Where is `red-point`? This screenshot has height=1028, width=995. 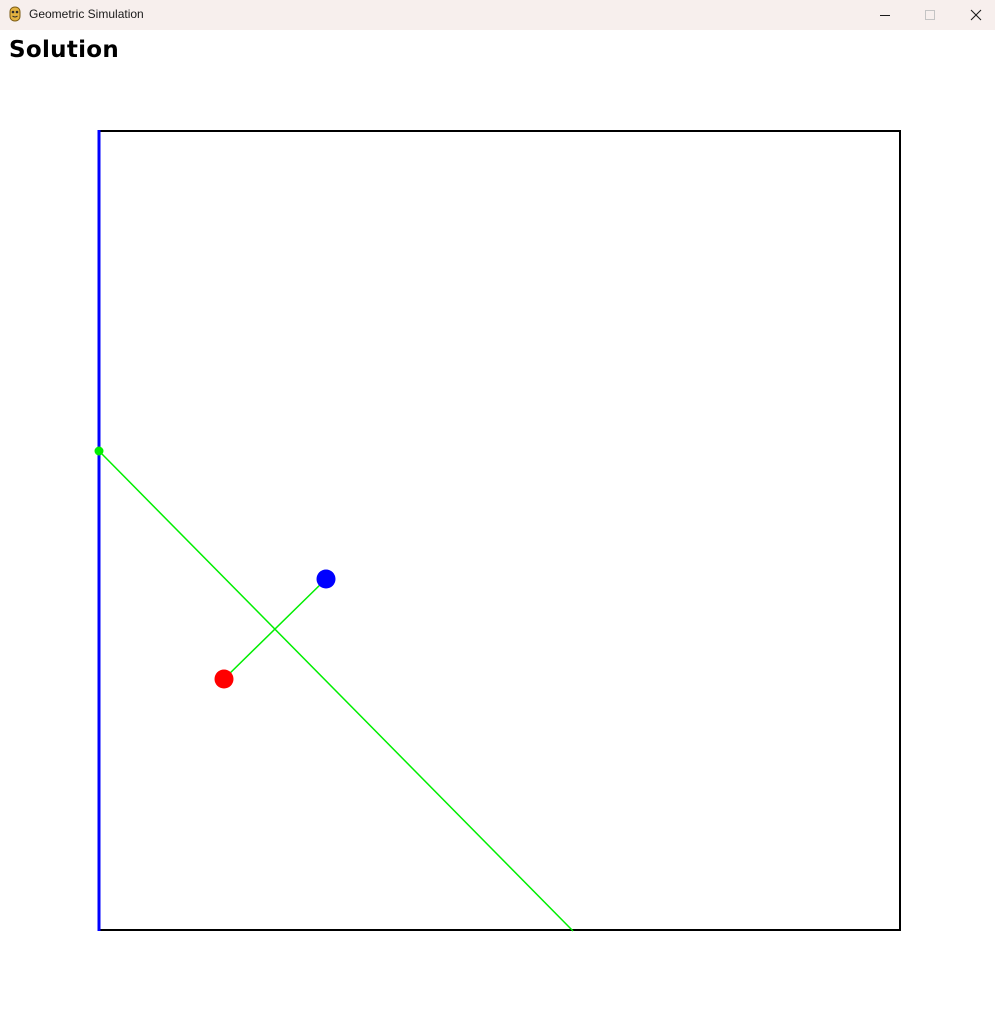
red-point is located at coordinates (224, 679).